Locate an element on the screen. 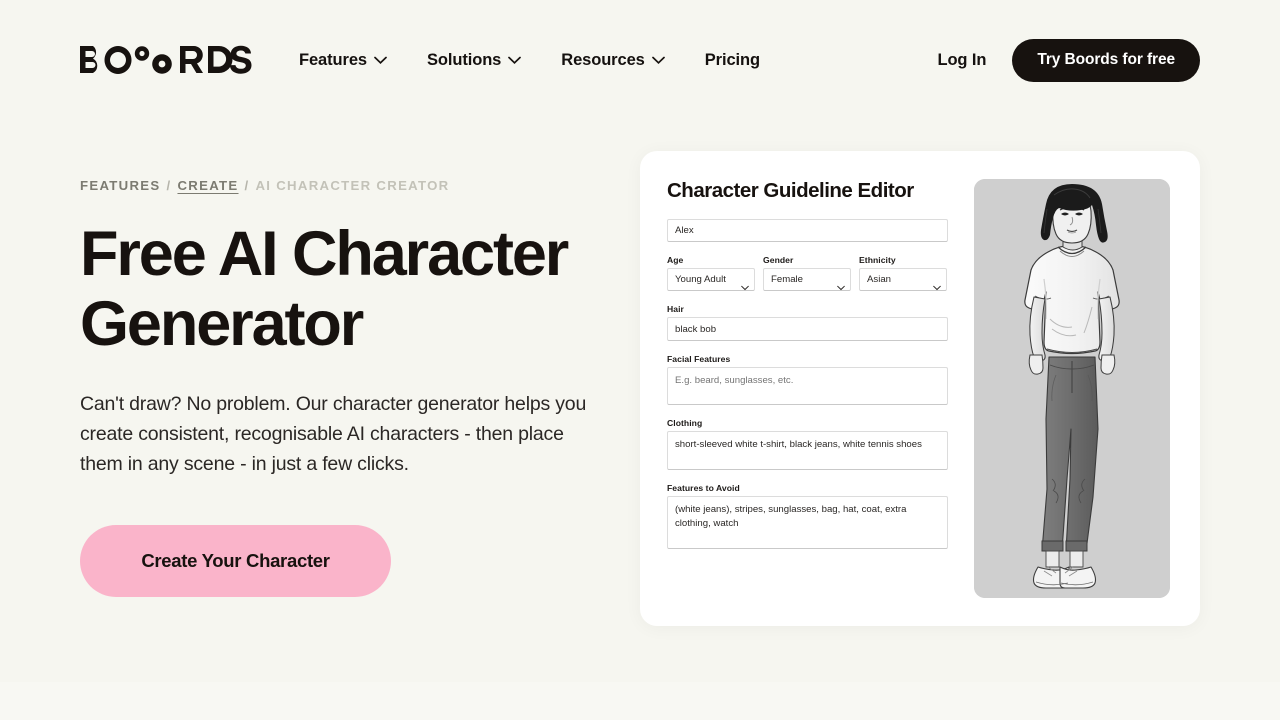  ethnicity-select-wrapper: Asian is located at coordinates (903, 279).